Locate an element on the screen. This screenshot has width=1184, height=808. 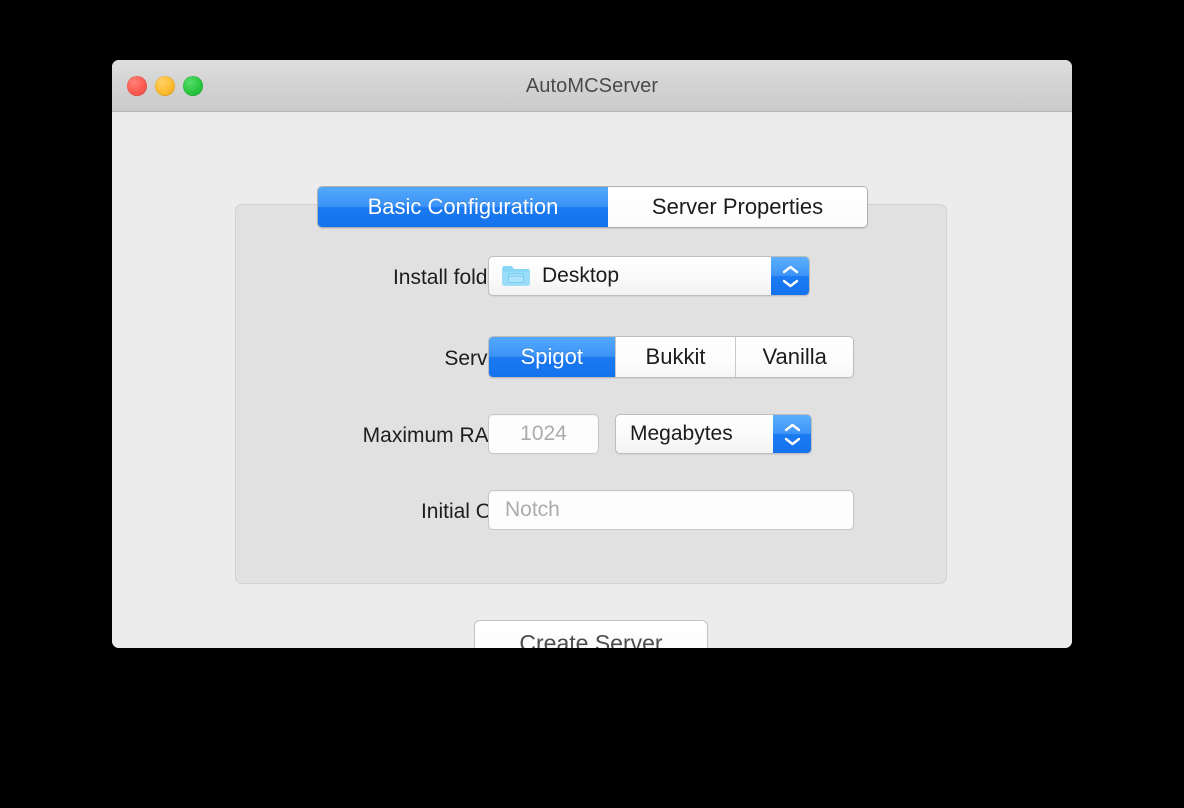
install-folder-label: Install folder: is located at coordinates (452, 277).